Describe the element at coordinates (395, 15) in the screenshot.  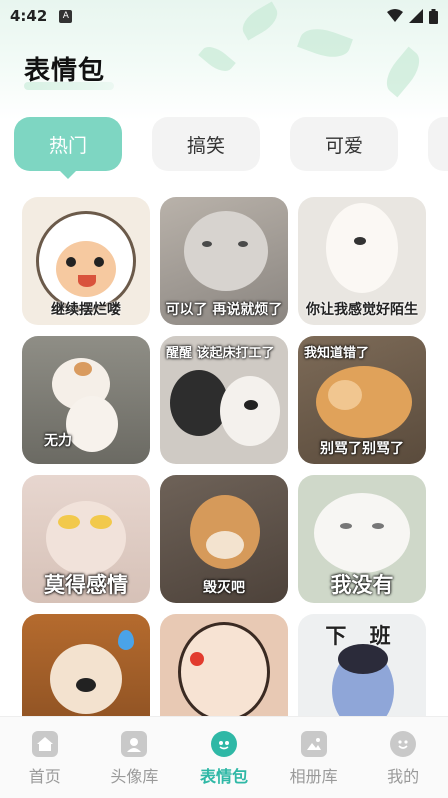
I see `wifi-icon` at that location.